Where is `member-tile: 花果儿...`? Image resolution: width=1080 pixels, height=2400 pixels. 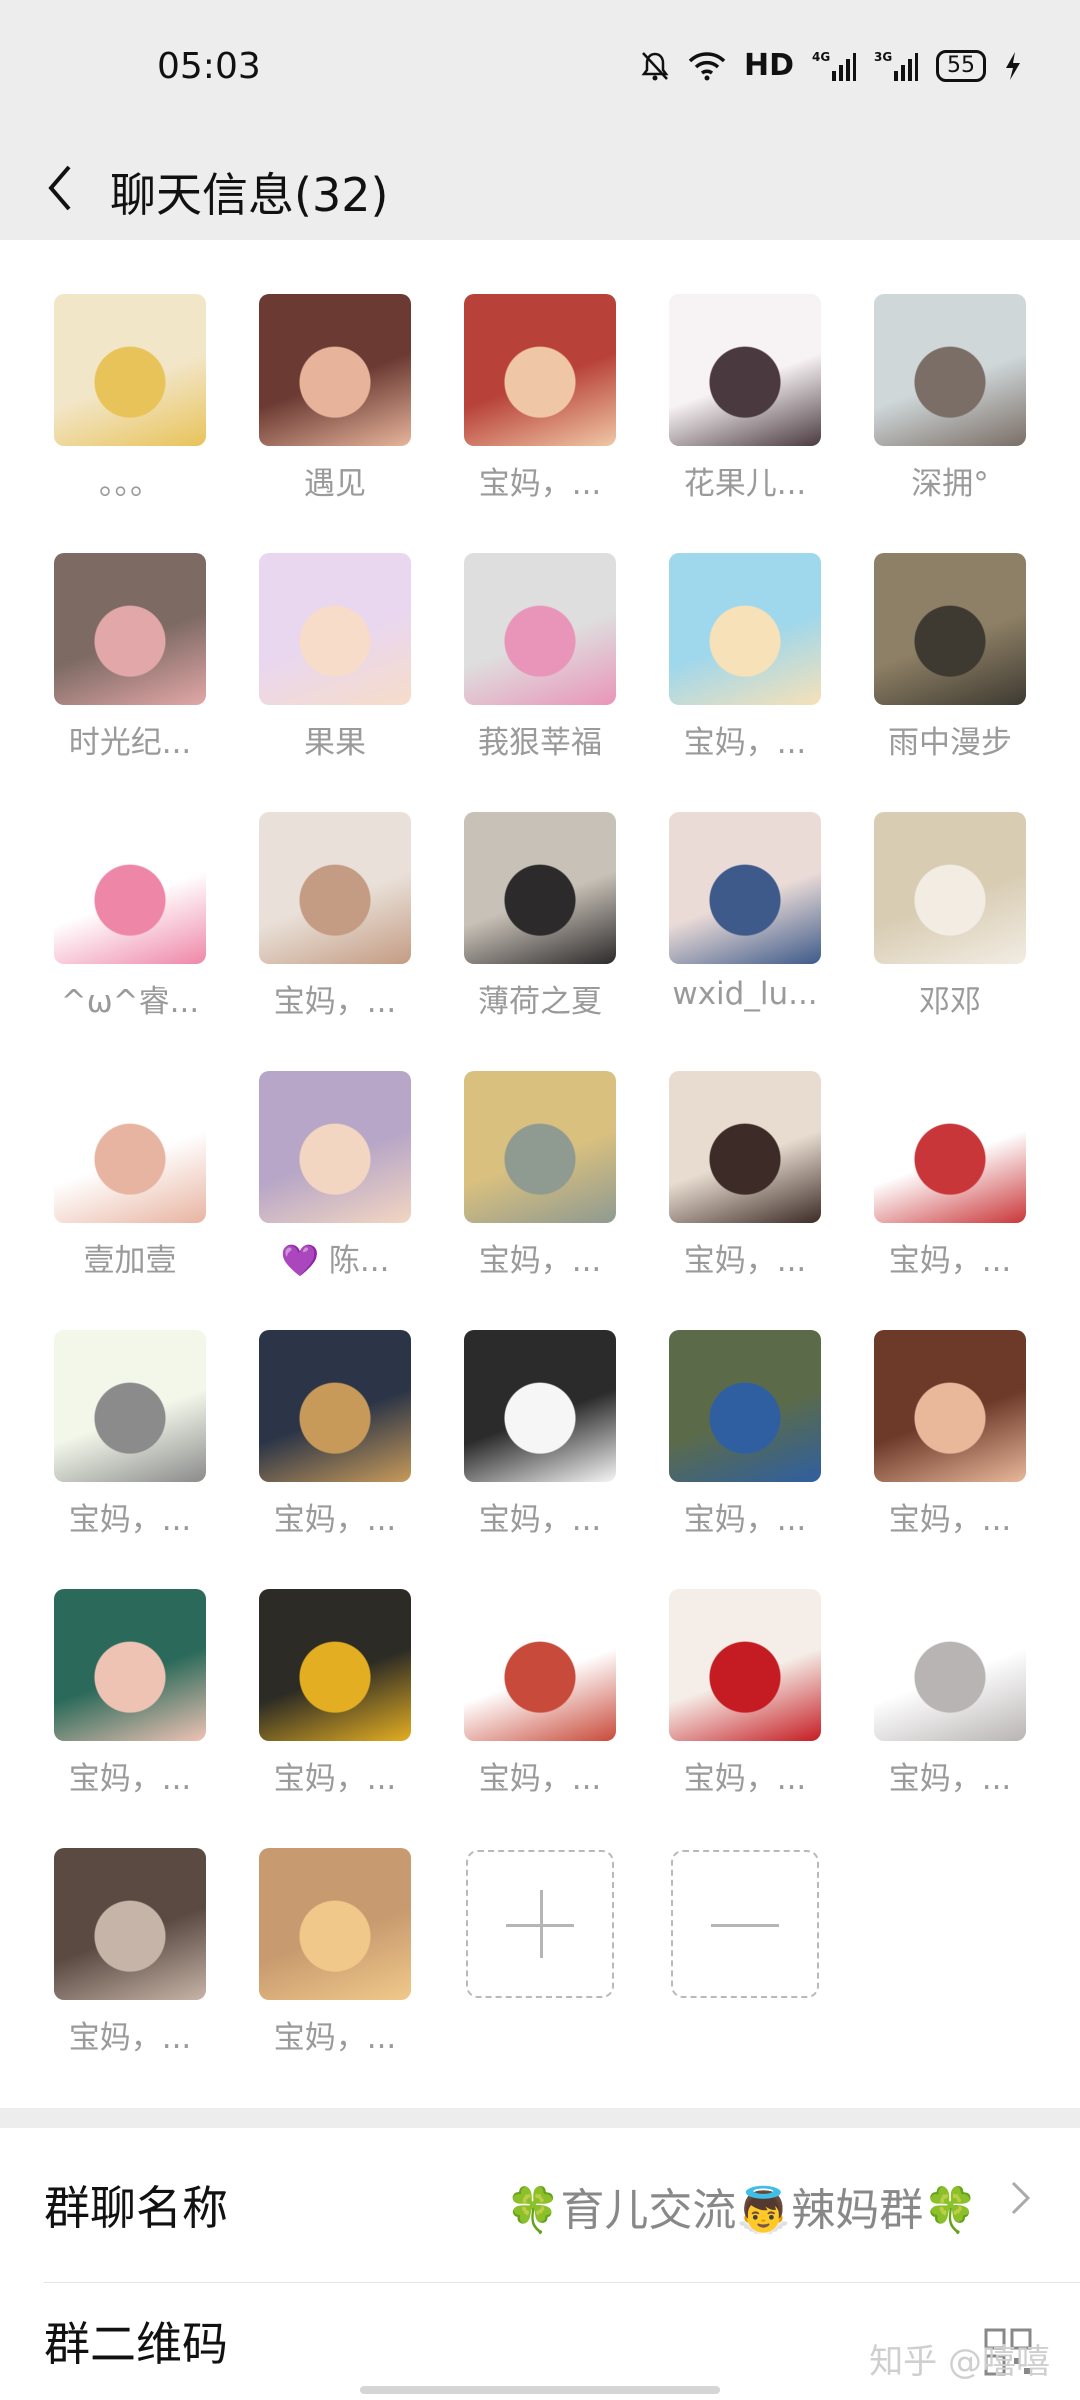
member-tile: 花果儿... is located at coordinates (745, 398).